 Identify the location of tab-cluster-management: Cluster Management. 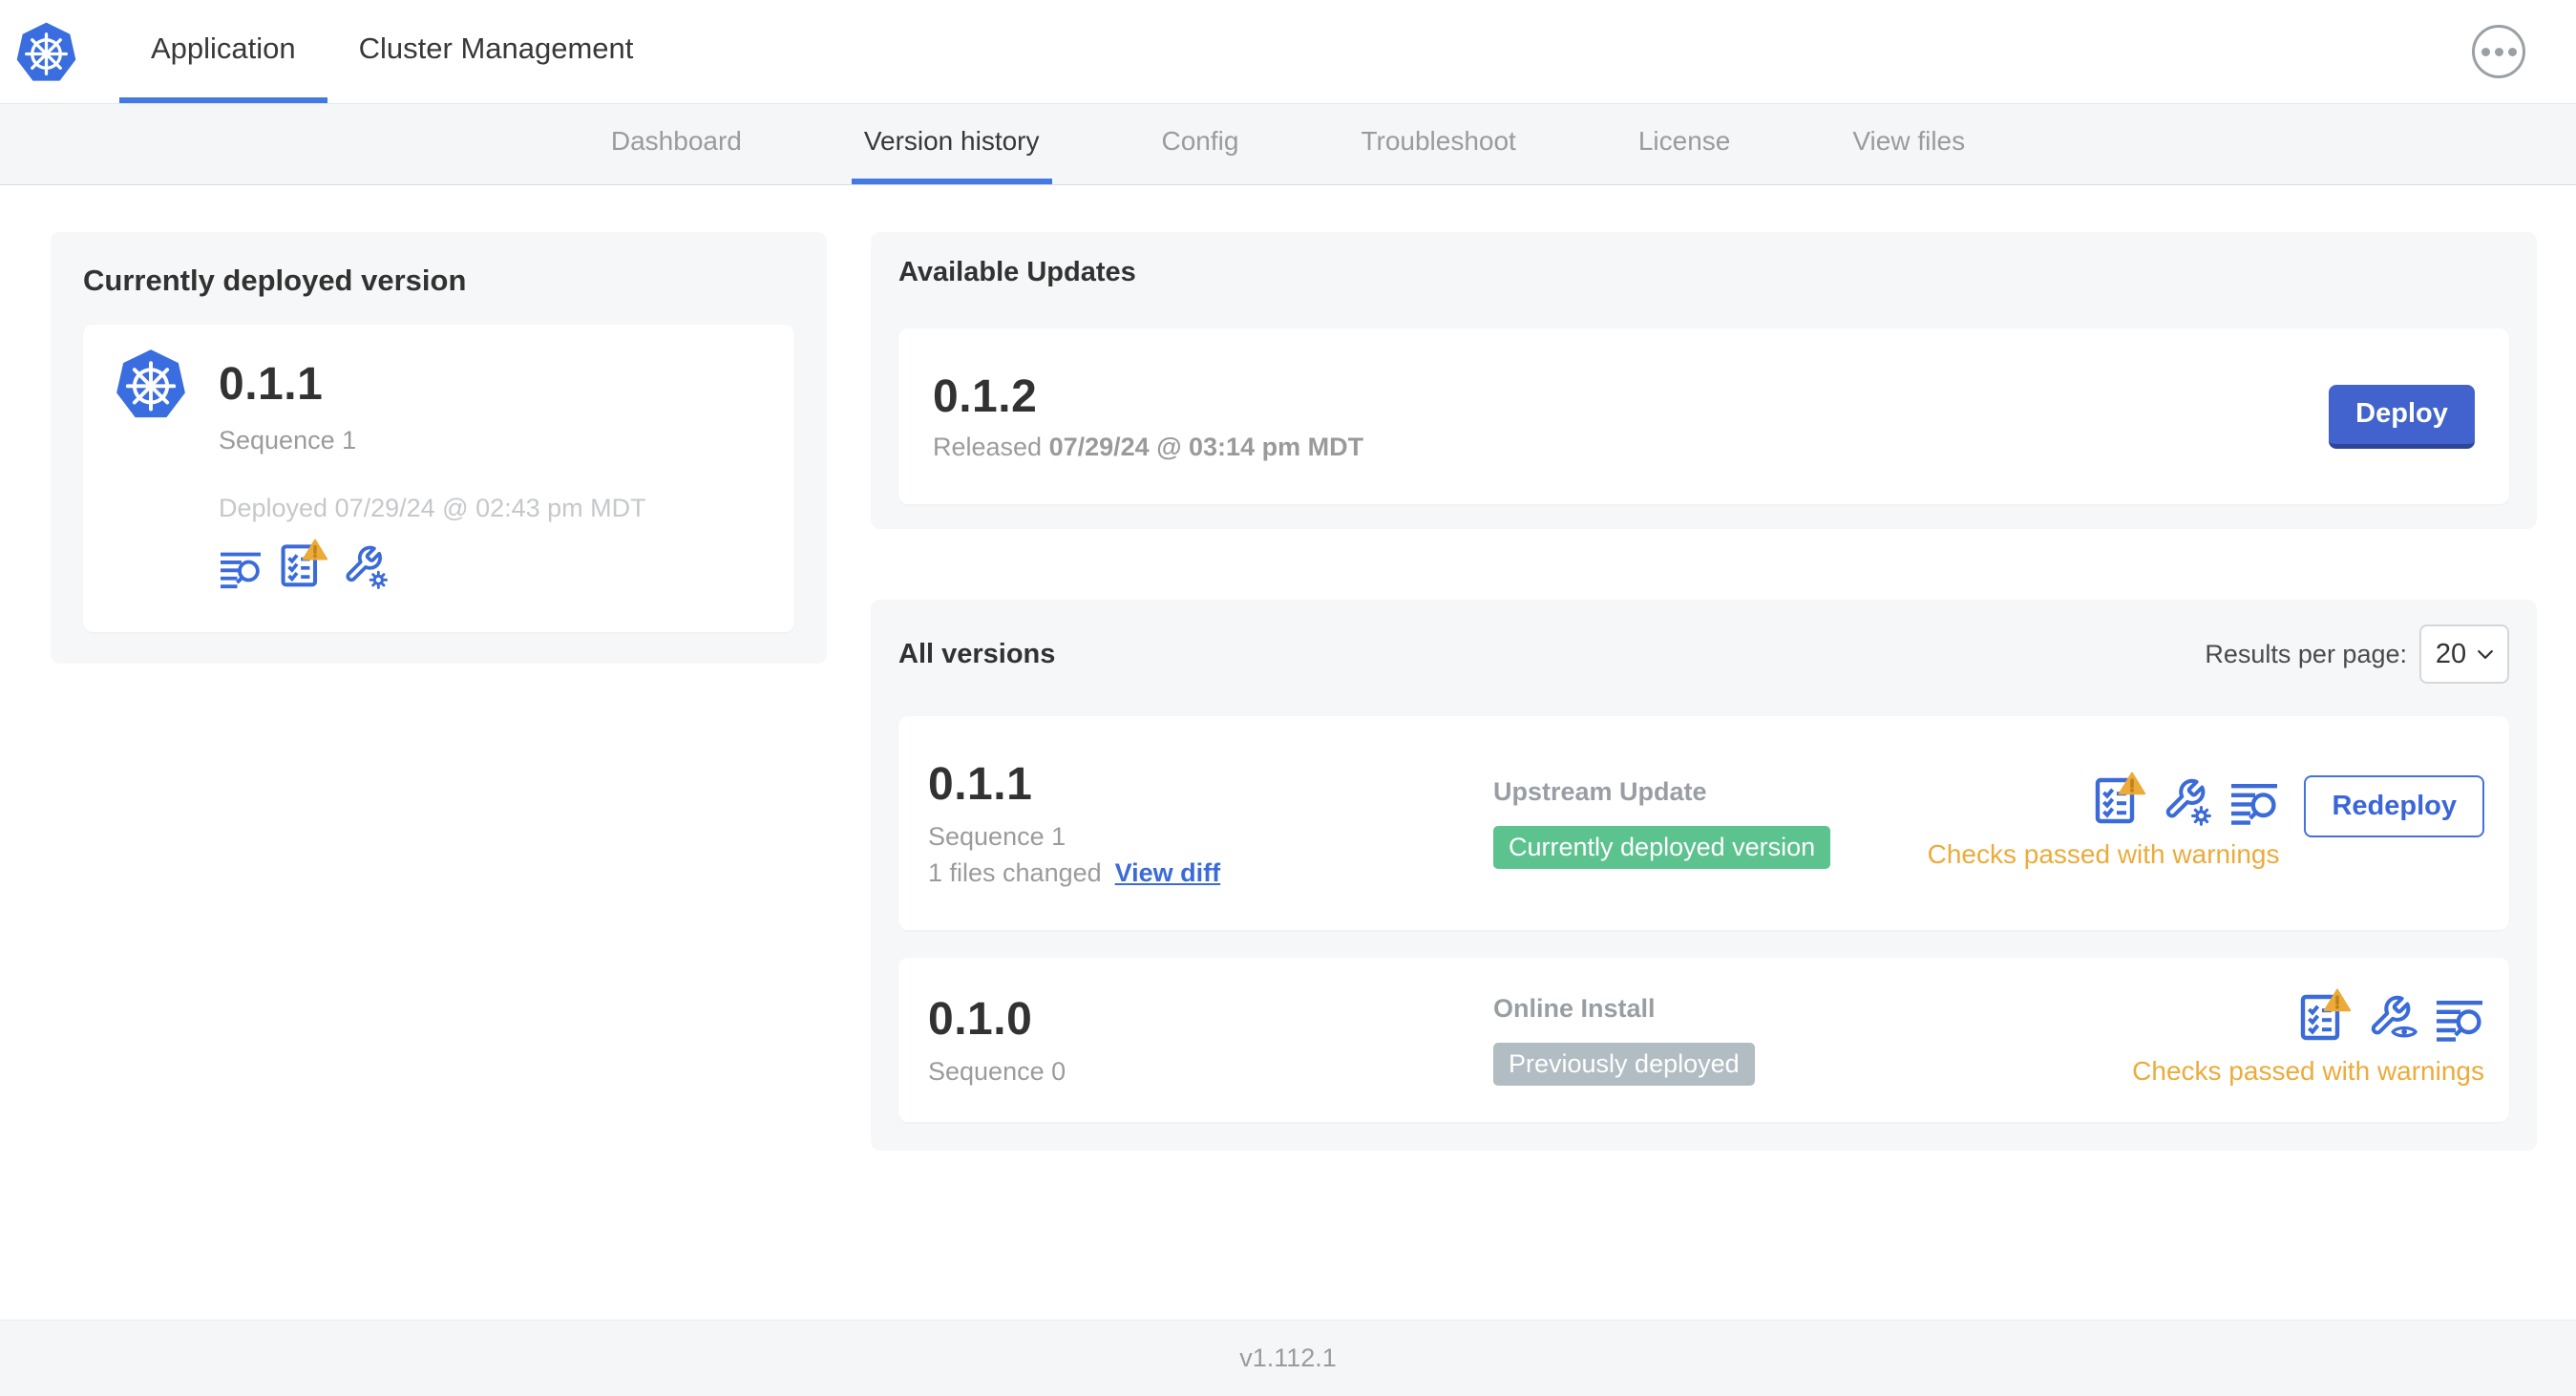
(496, 51).